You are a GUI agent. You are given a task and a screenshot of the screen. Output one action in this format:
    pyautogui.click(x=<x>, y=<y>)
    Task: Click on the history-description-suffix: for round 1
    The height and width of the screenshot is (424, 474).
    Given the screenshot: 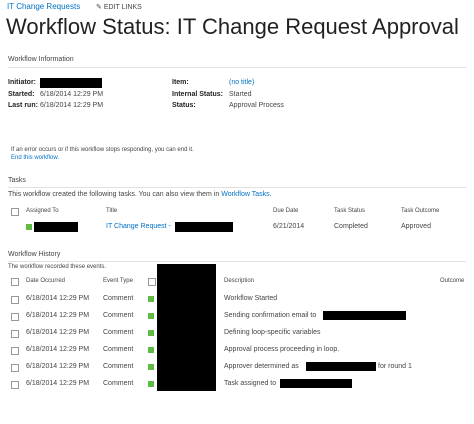 What is the action you would take?
    pyautogui.click(x=395, y=366)
    